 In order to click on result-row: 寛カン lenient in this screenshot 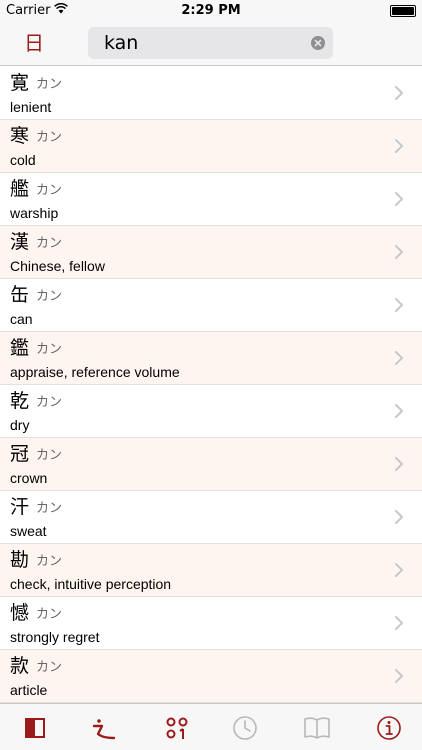, I will do `click(211, 93)`.